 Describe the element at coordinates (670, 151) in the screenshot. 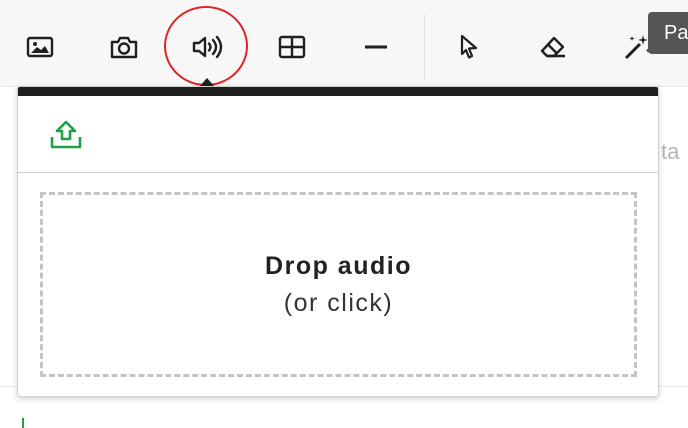

I see `background-partial-text: ta` at that location.